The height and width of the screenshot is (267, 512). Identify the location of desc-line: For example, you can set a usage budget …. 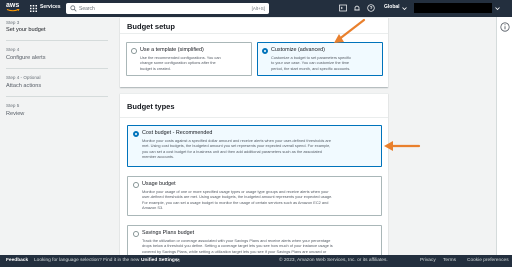
(235, 202).